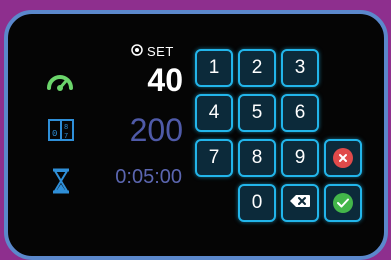 This screenshot has width=391, height=260. I want to click on backspace-icon, so click(300, 203).